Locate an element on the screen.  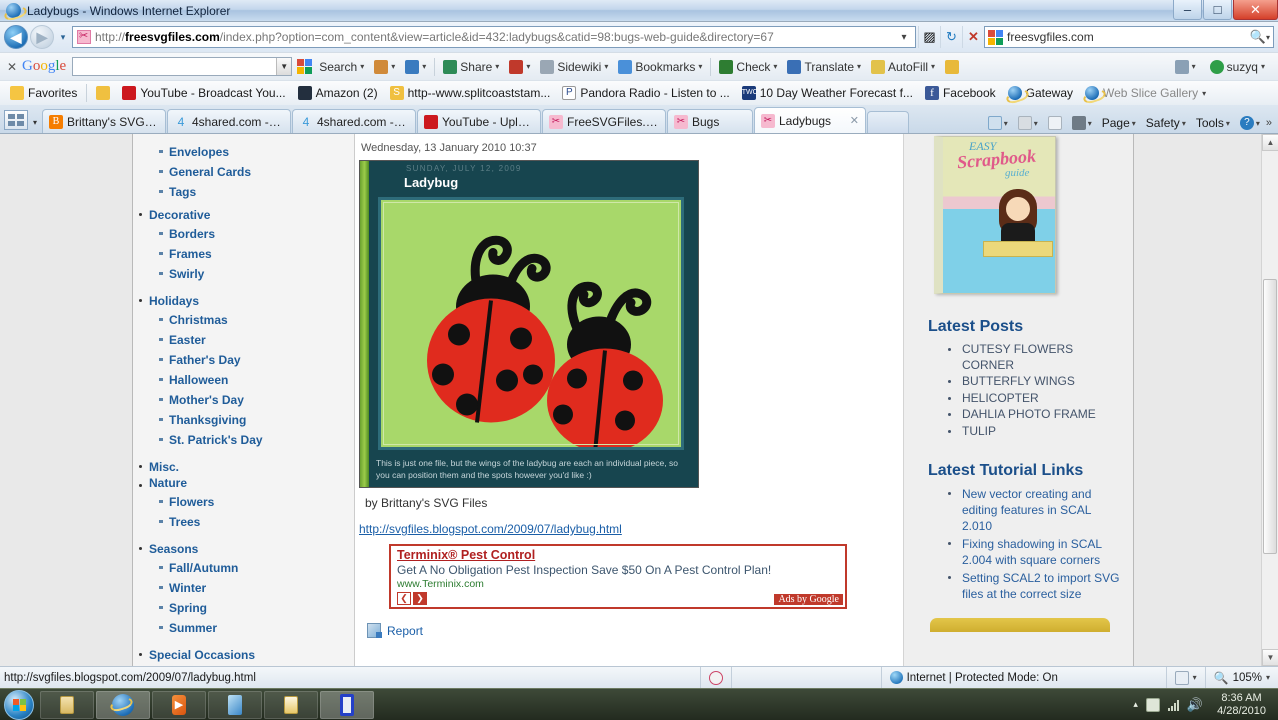
scroll-up-button: ▲ is located at coordinates (1270, 142).